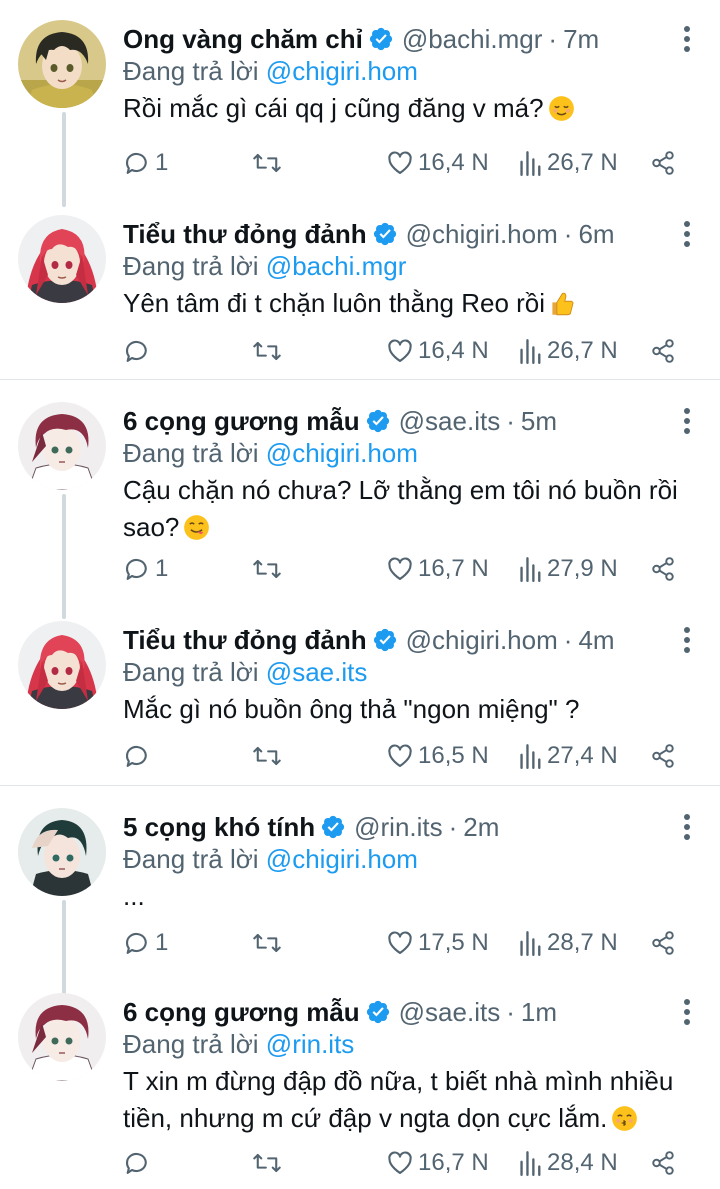 The image size is (720, 1189). What do you see at coordinates (336, 266) in the screenshot?
I see `reply-mention-link: @bachi.mgr` at bounding box center [336, 266].